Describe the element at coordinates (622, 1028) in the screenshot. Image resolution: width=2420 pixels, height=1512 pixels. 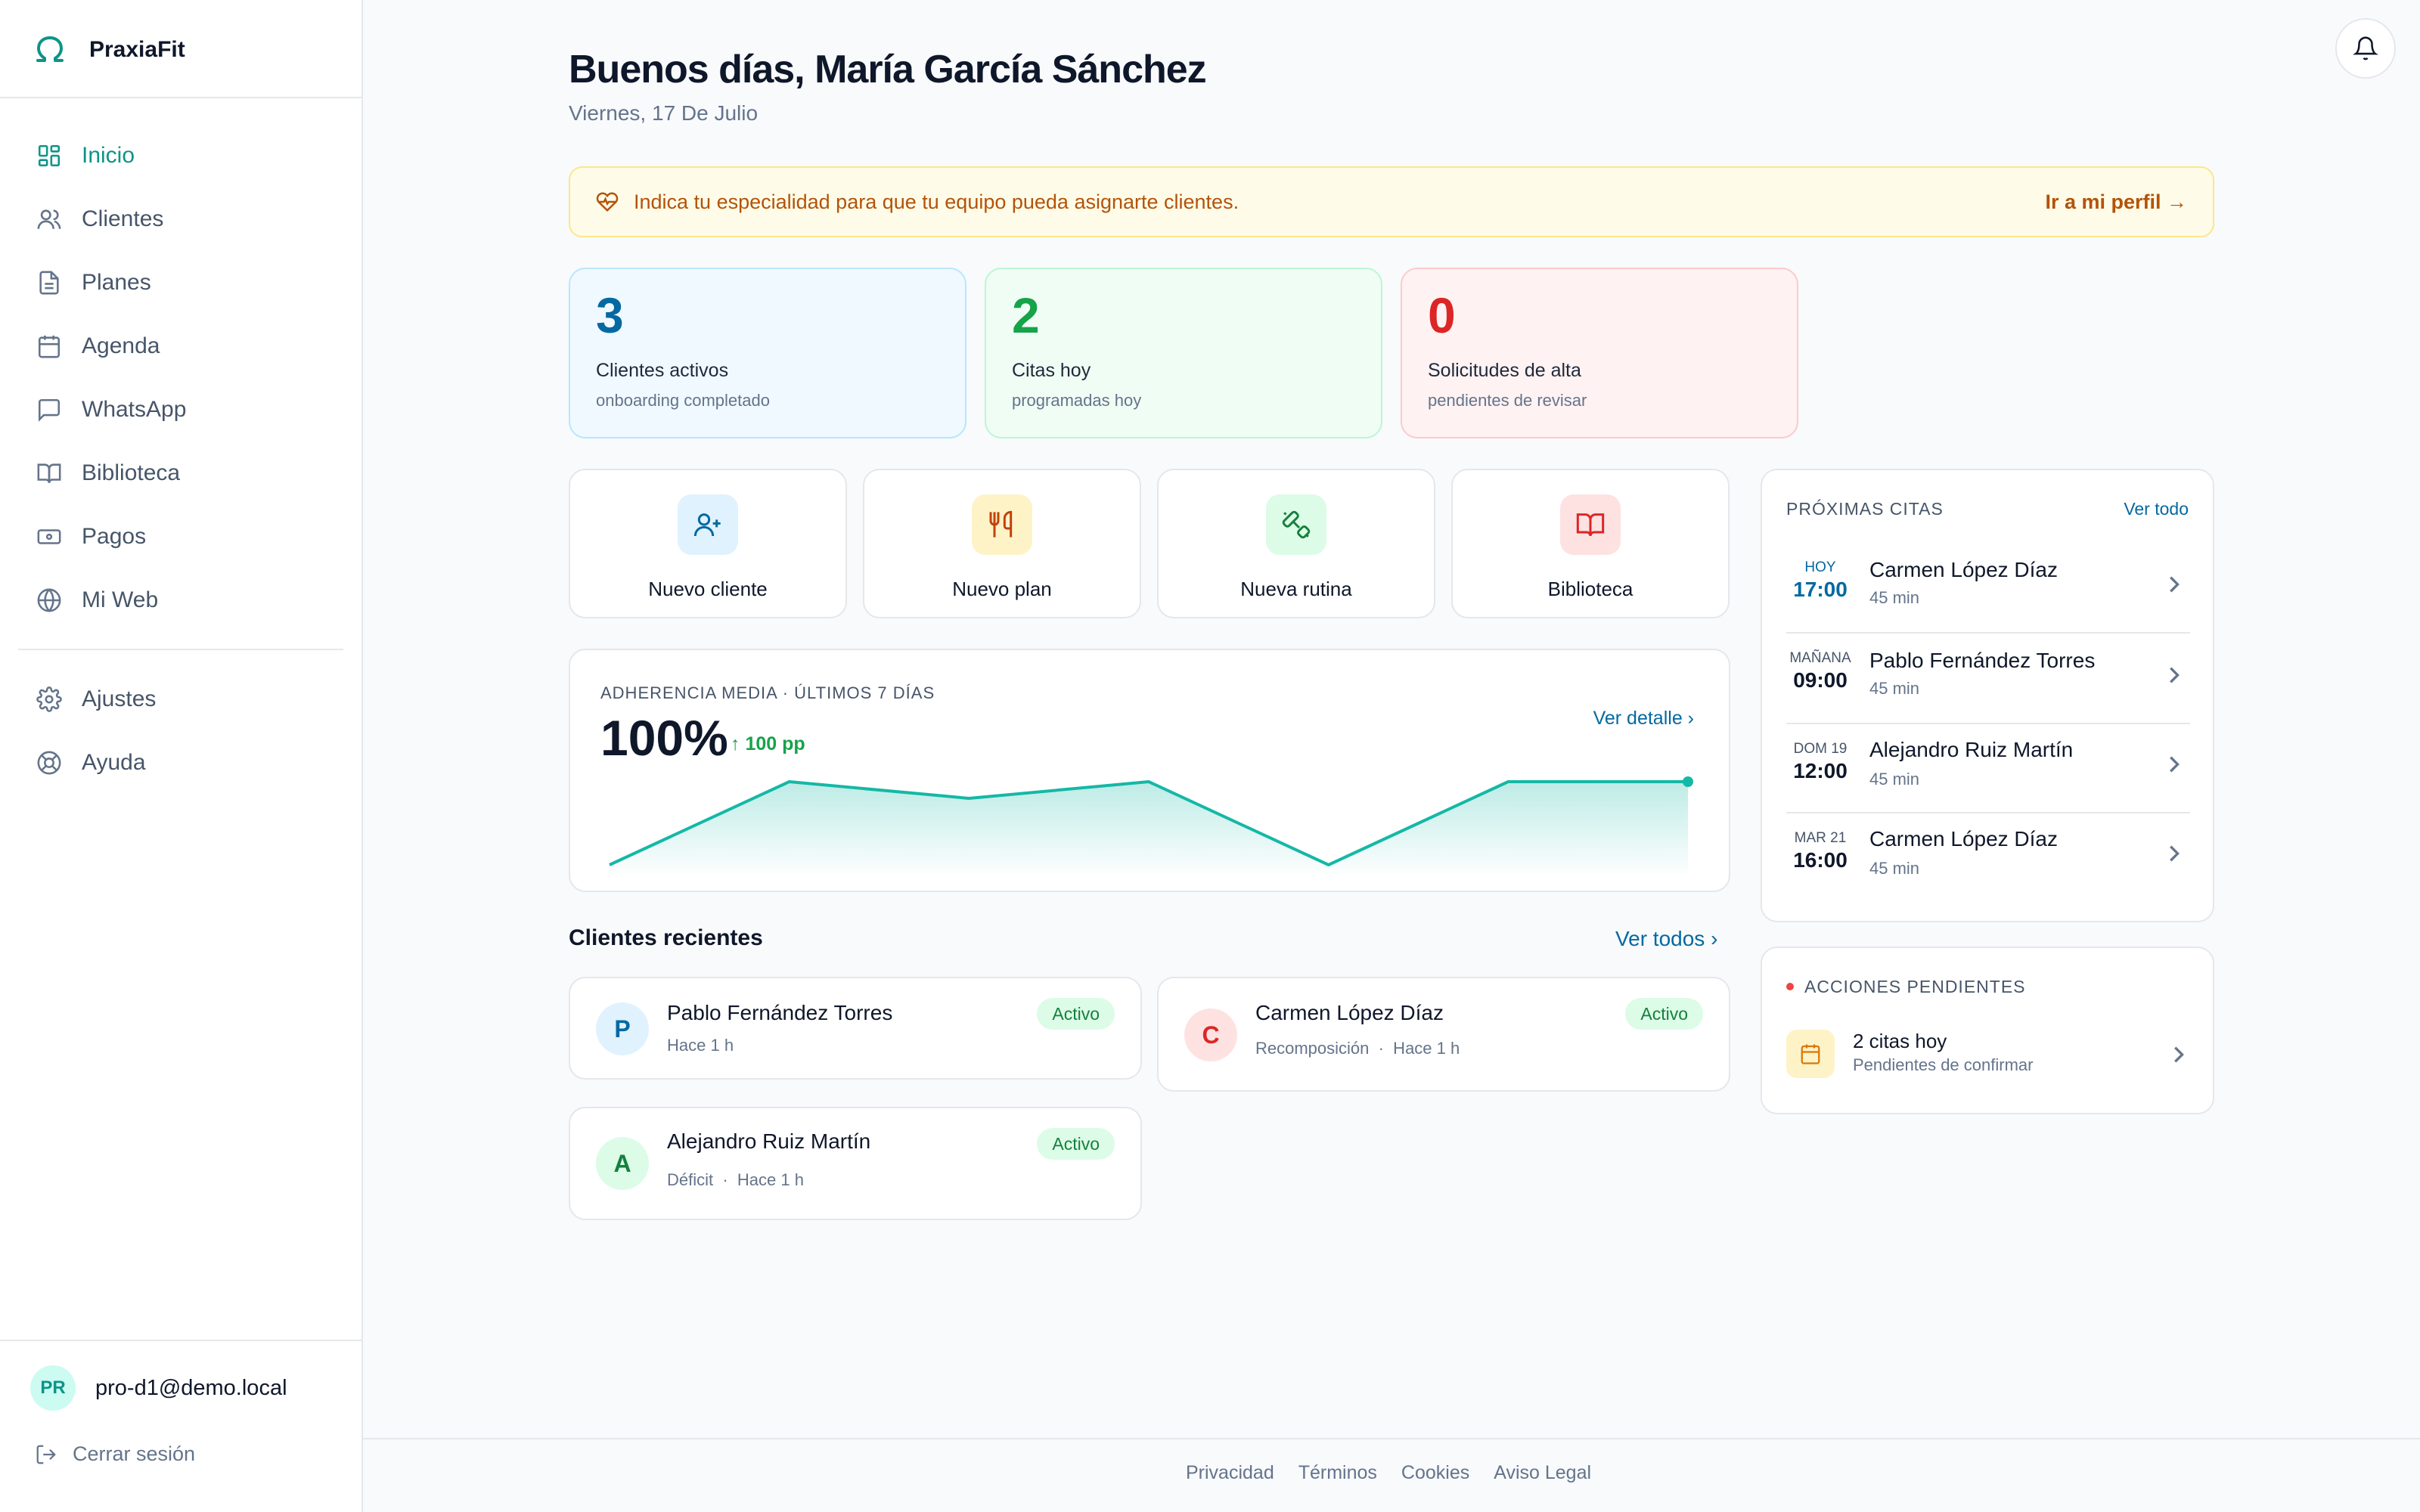
I see `avatar: P` at that location.